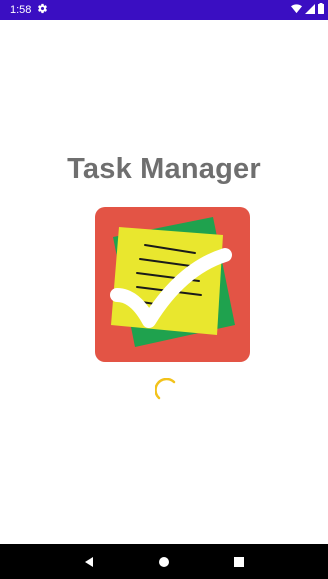 The height and width of the screenshot is (579, 328). I want to click on back-button, so click(89, 562).